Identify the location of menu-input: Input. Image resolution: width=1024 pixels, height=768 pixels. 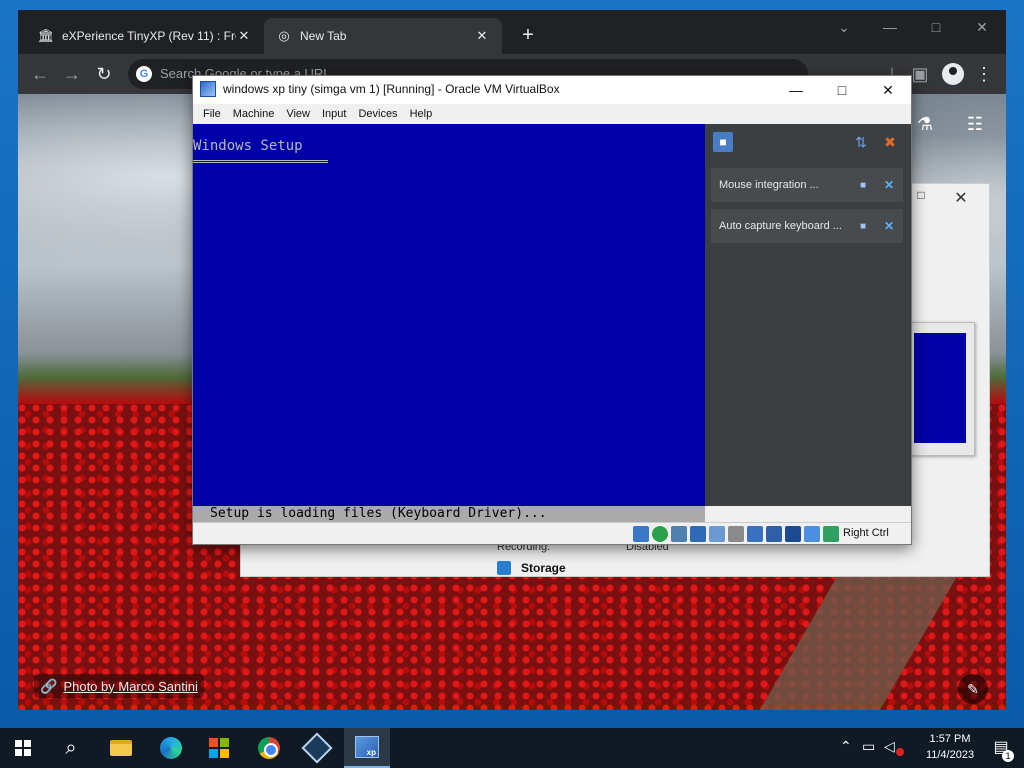
(334, 114).